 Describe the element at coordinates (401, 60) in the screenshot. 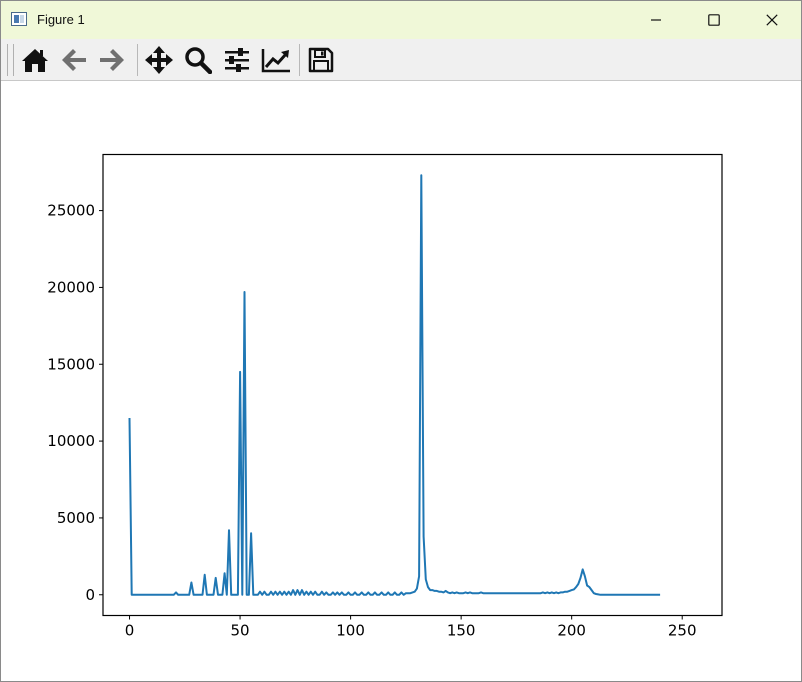

I see `navigation-toolbar` at that location.